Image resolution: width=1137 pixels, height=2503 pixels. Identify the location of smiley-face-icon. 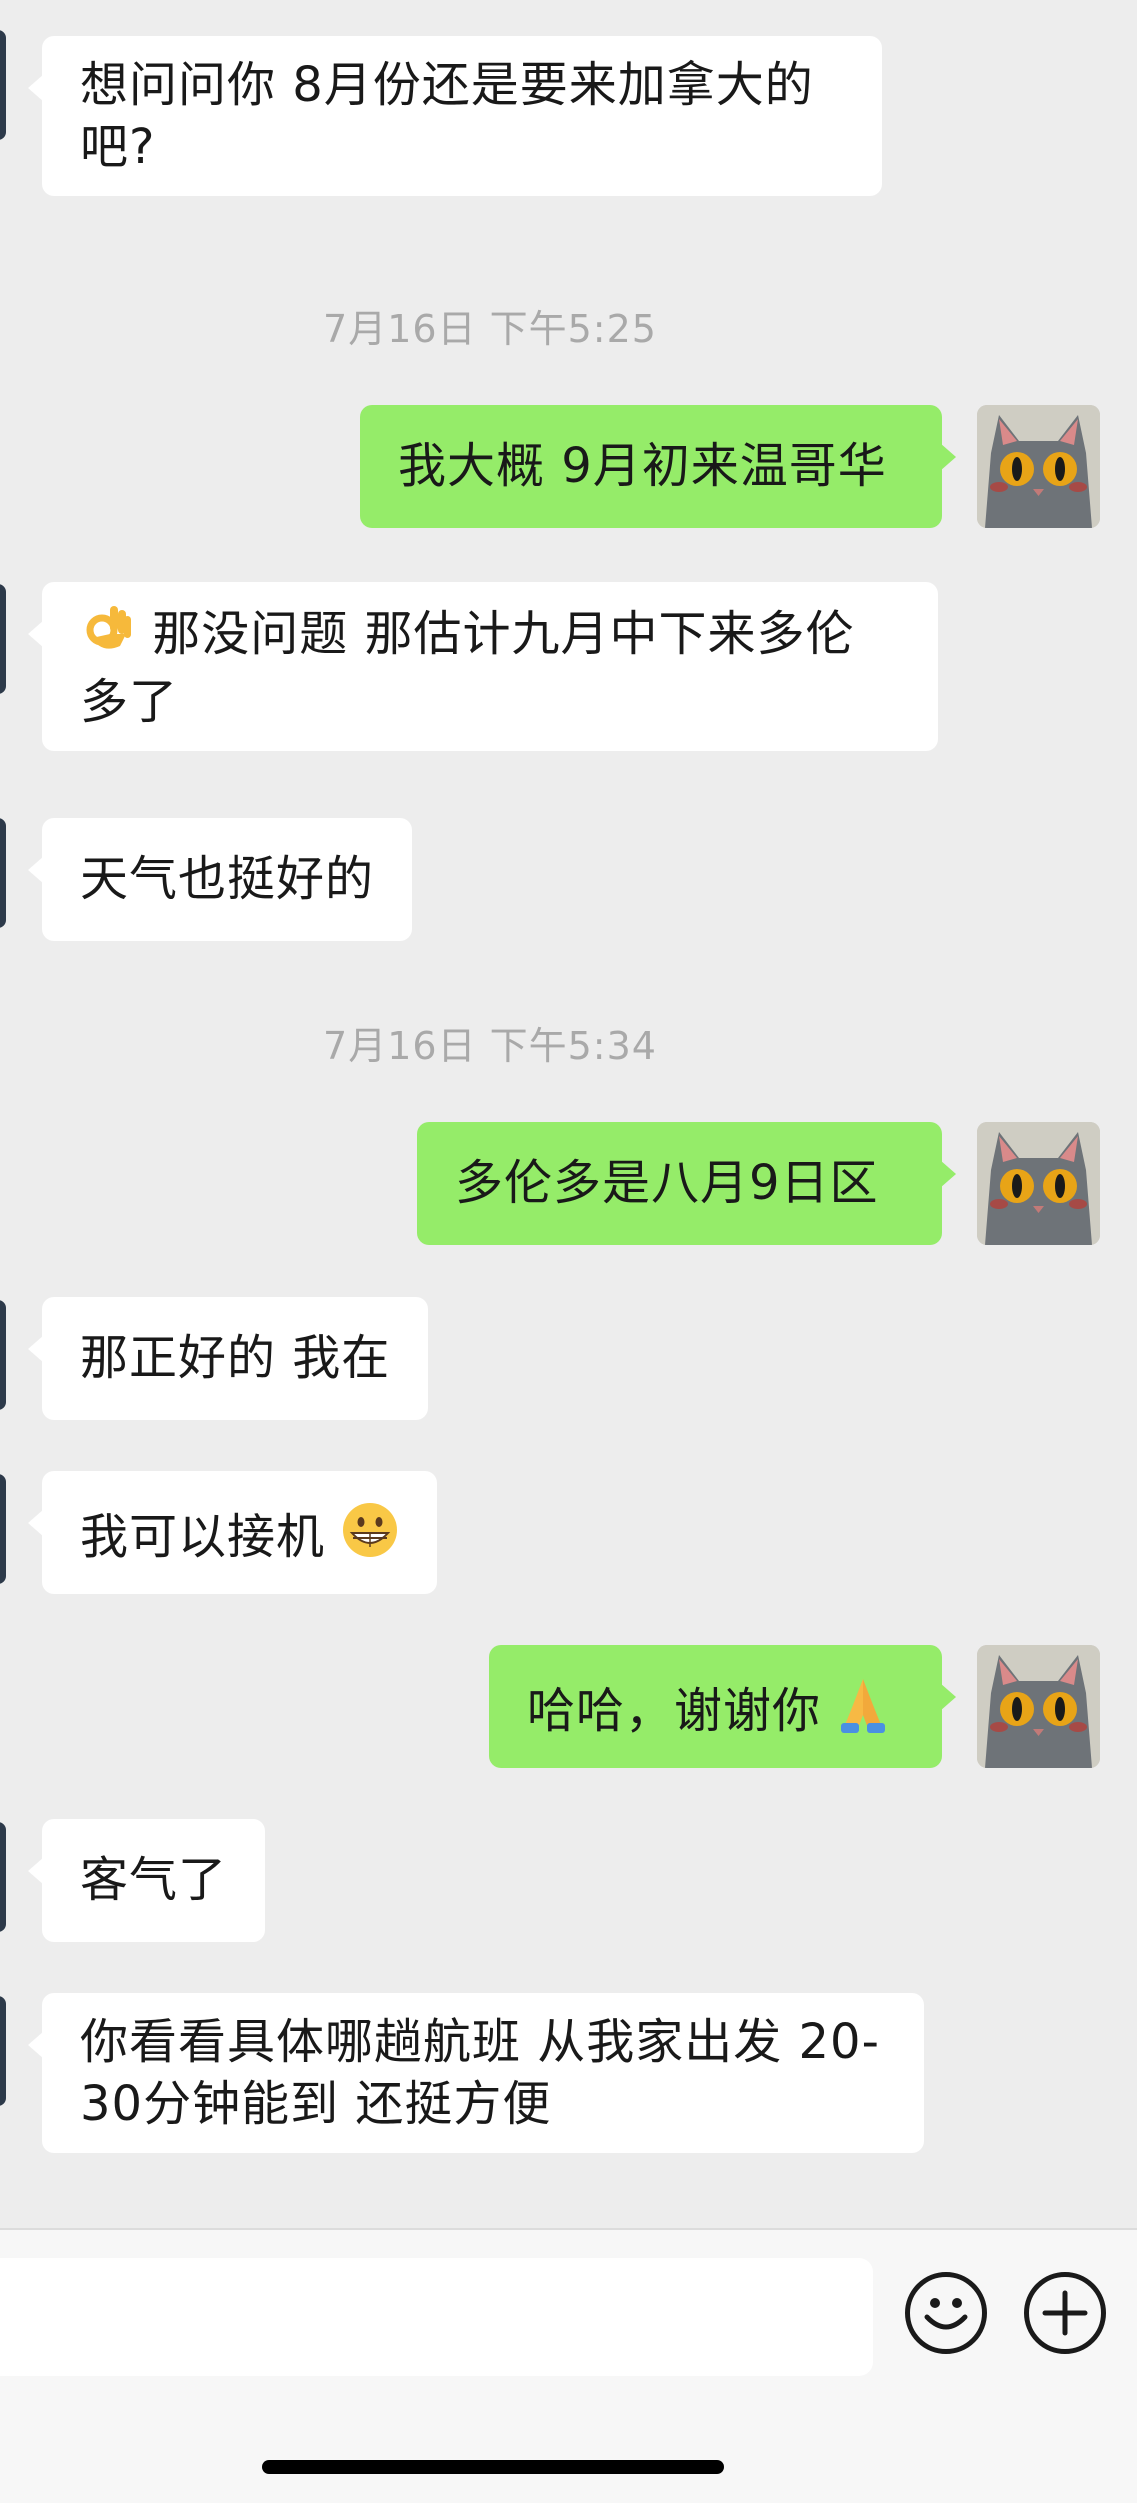
(946, 2314).